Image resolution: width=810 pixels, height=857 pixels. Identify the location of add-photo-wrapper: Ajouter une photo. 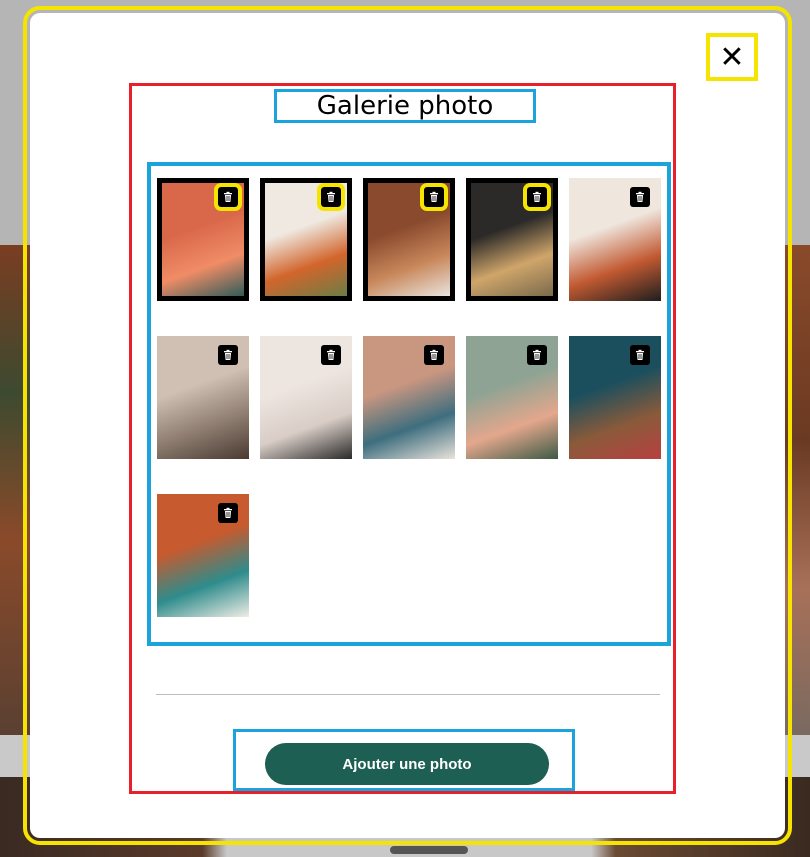
(404, 760).